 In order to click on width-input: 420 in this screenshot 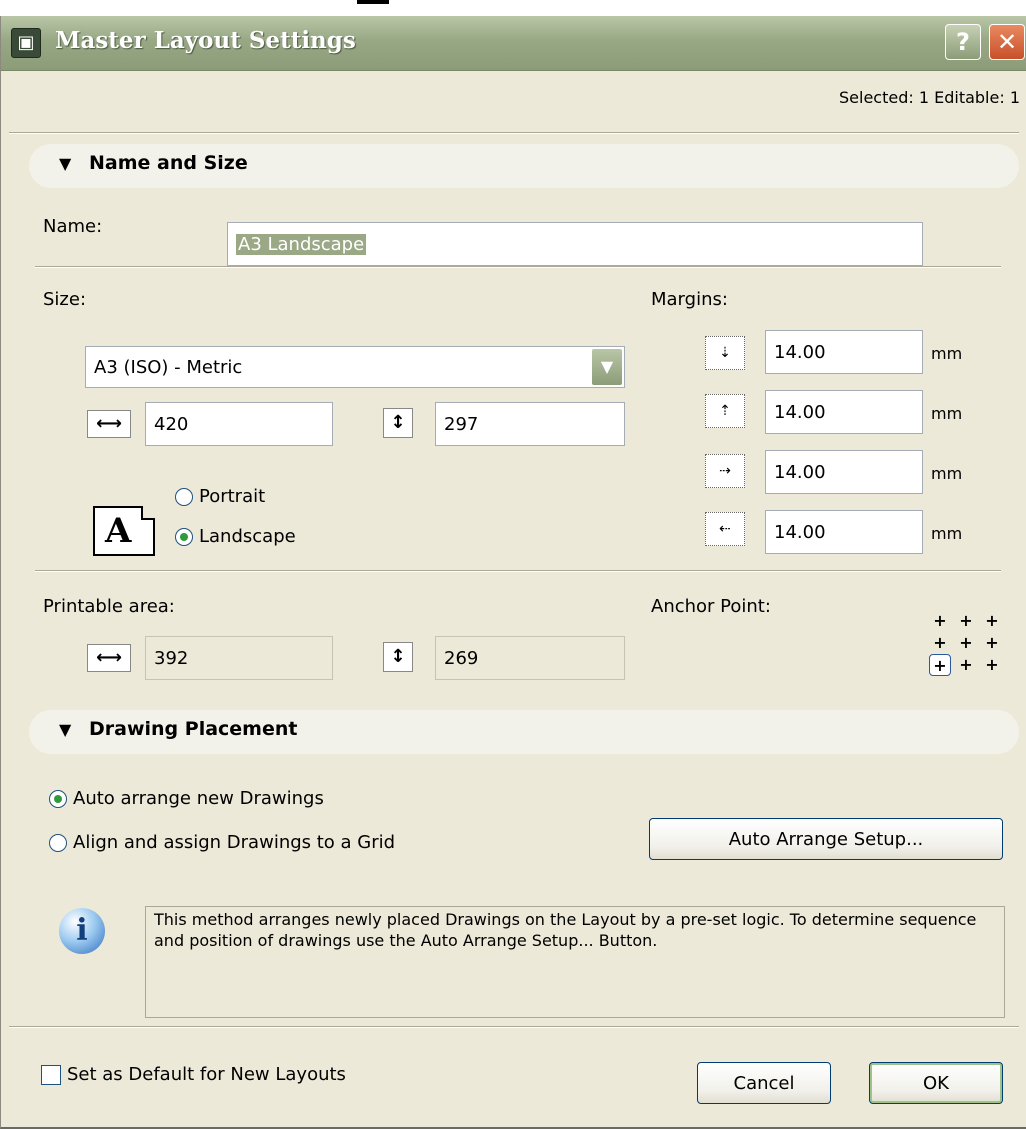, I will do `click(239, 424)`.